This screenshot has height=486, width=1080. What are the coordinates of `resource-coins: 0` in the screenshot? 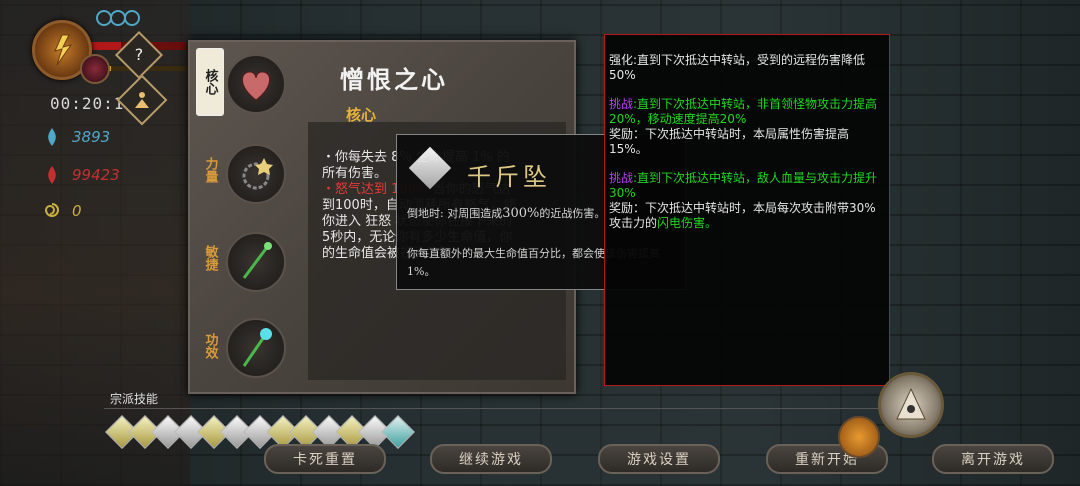 It's located at (63, 211).